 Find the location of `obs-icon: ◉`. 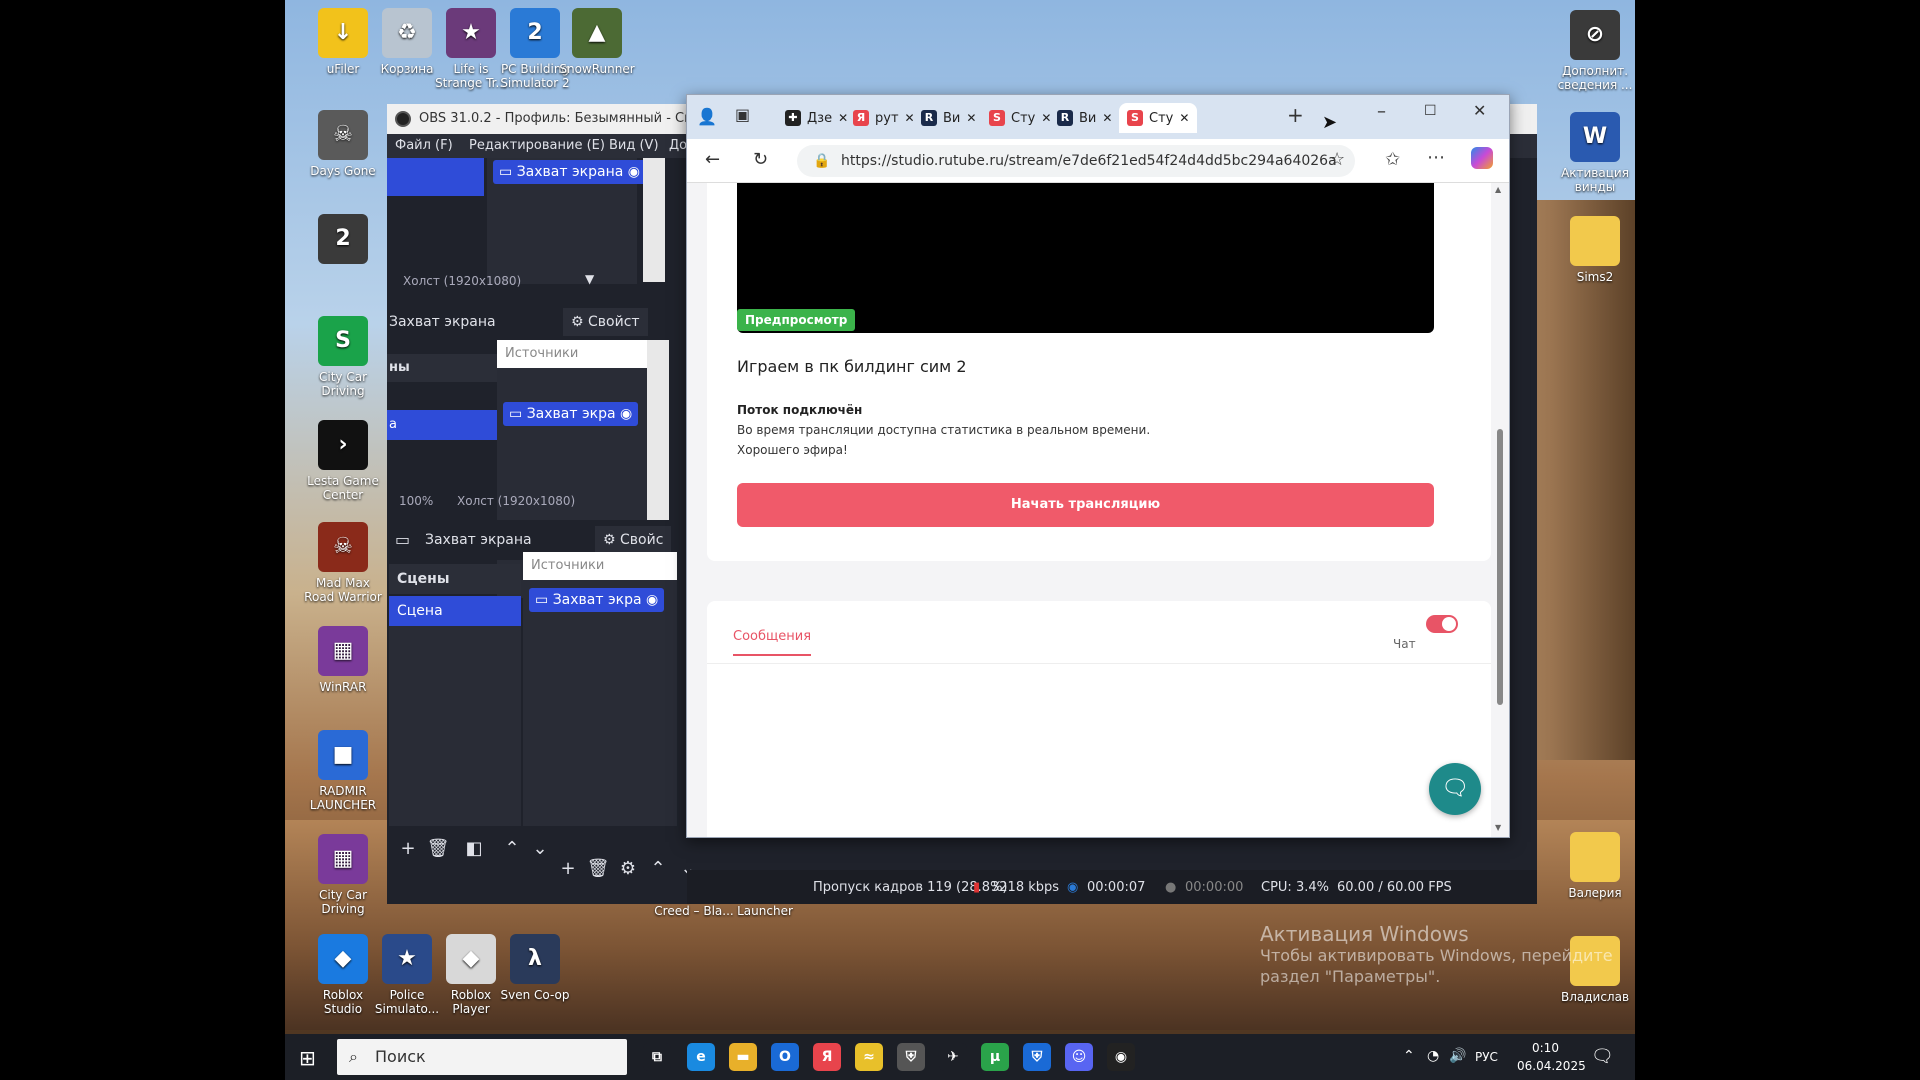

obs-icon: ◉ is located at coordinates (1121, 1057).